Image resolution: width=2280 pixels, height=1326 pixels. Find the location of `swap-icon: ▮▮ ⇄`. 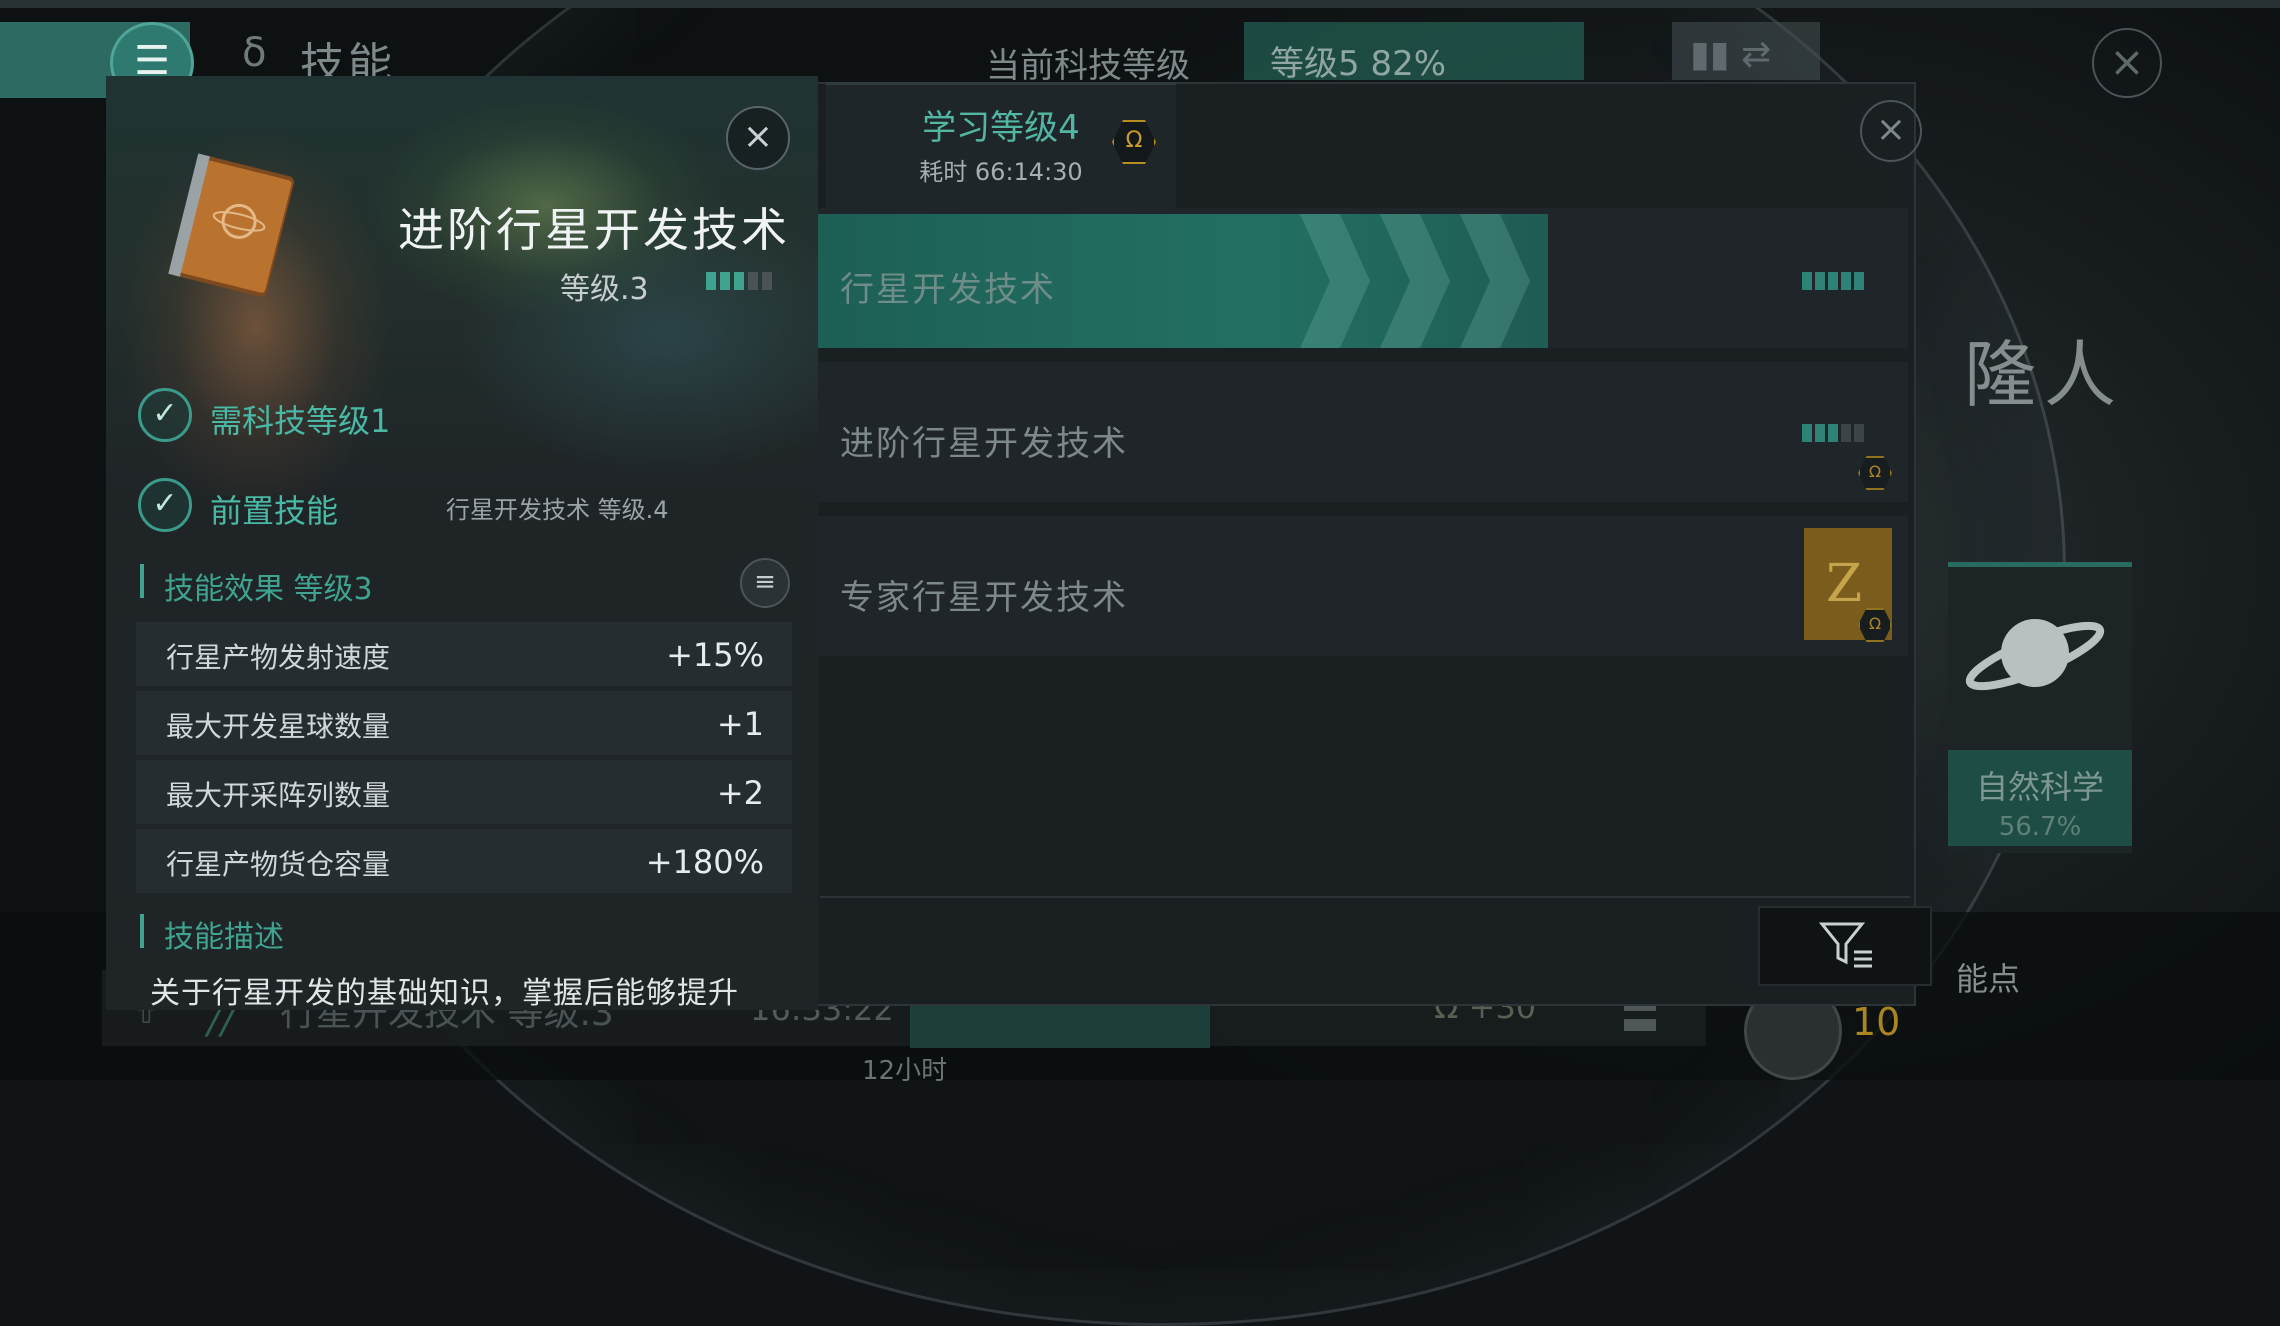

swap-icon: ▮▮ ⇄ is located at coordinates (1731, 54).